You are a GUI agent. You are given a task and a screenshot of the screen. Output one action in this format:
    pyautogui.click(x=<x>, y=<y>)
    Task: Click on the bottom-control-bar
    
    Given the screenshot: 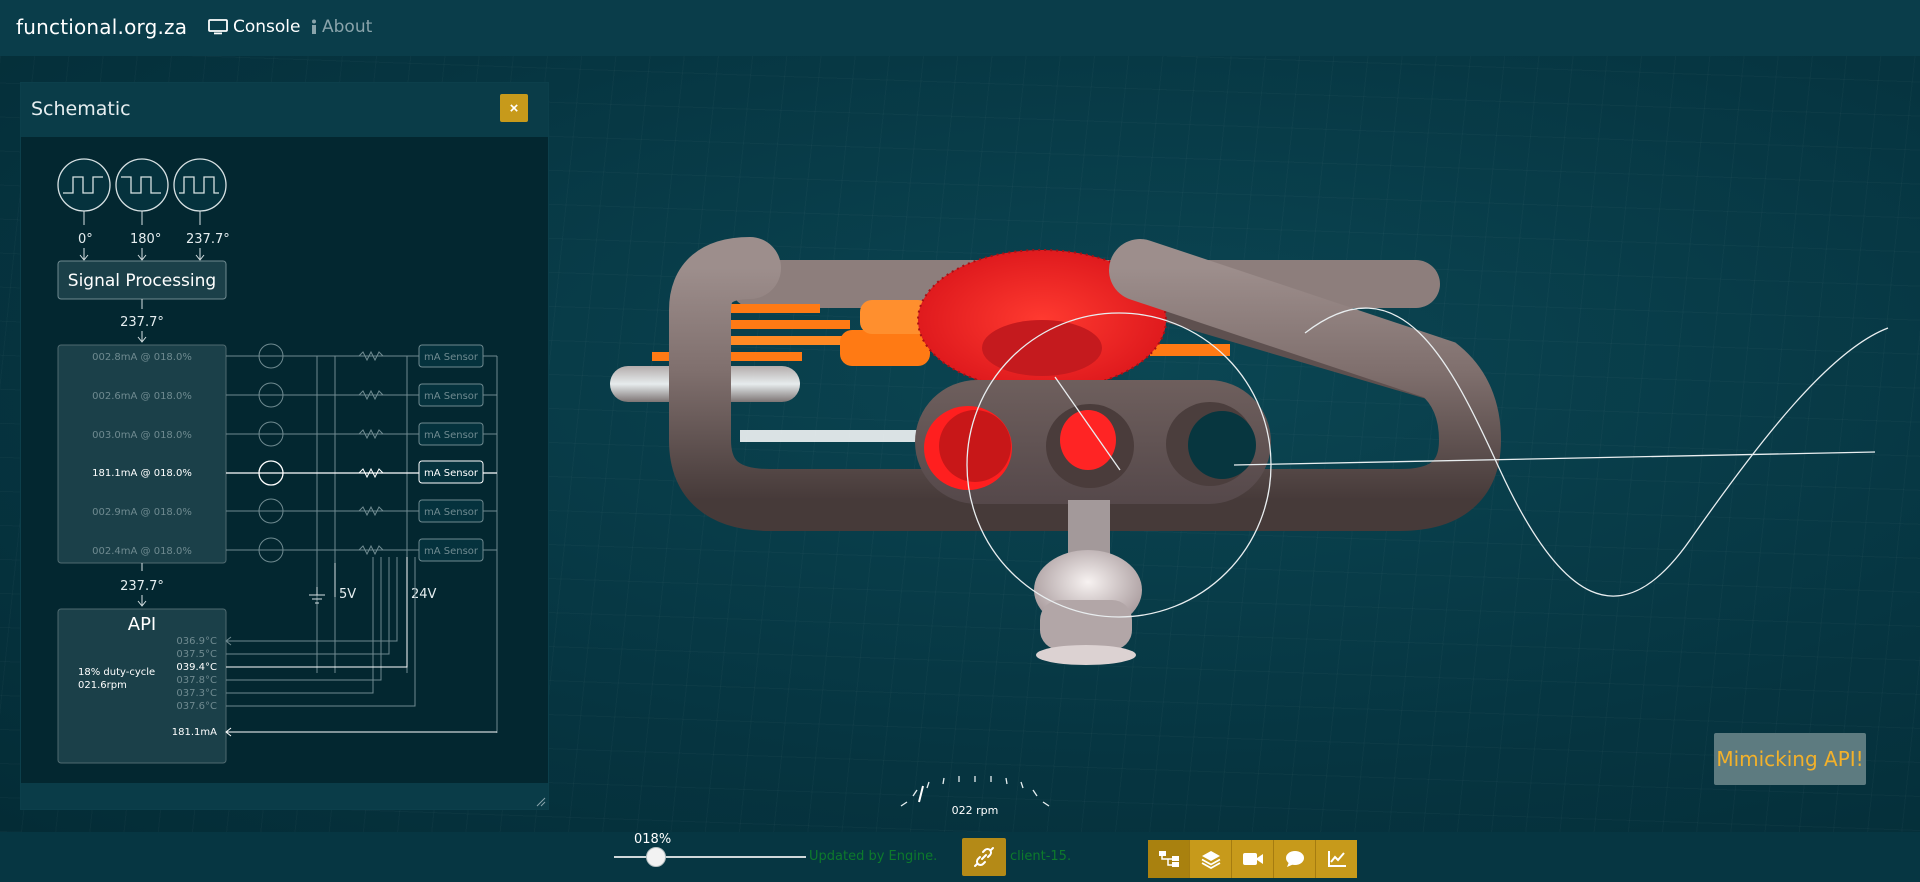 What is the action you would take?
    pyautogui.click(x=960, y=857)
    